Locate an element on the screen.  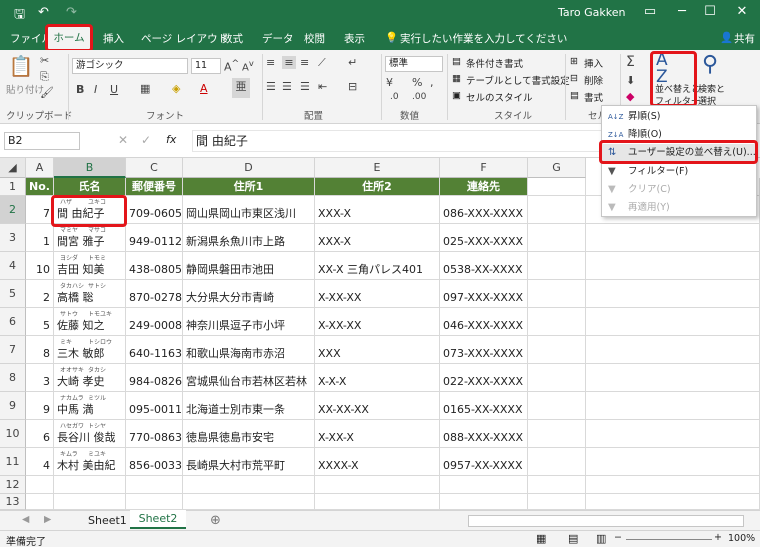
undo-icon: ↶ is located at coordinates (43, 12).